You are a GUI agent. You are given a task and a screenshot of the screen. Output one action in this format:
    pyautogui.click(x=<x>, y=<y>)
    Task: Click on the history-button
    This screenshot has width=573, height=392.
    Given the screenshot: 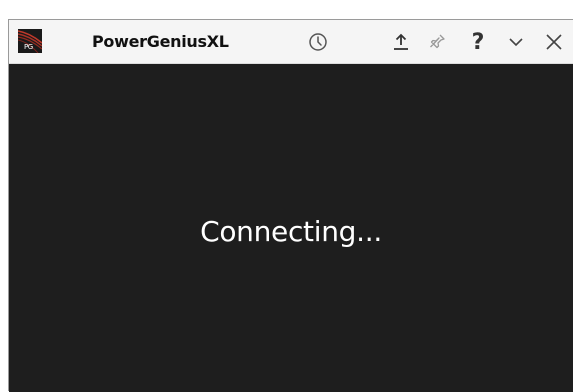 What is the action you would take?
    pyautogui.click(x=318, y=42)
    